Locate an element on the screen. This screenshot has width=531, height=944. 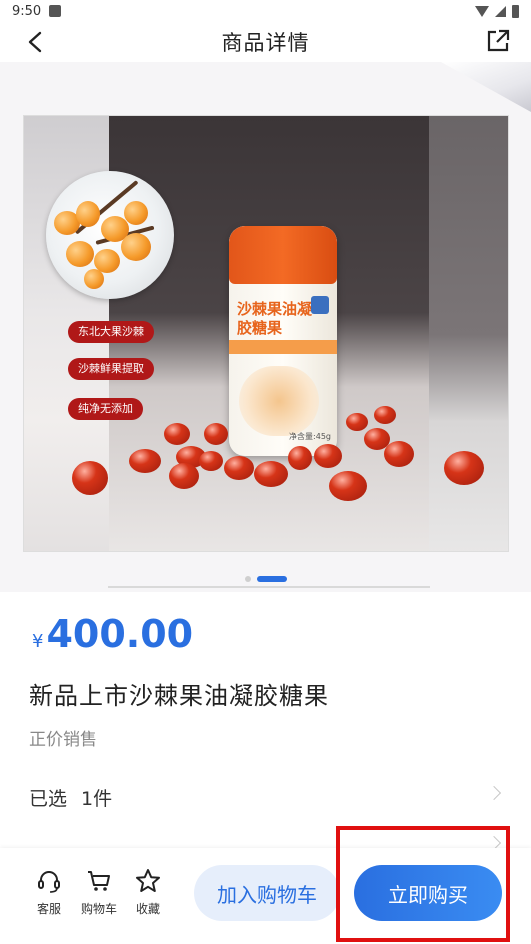
feature-tag: 沙棘鲜果提取 is located at coordinates (111, 369).